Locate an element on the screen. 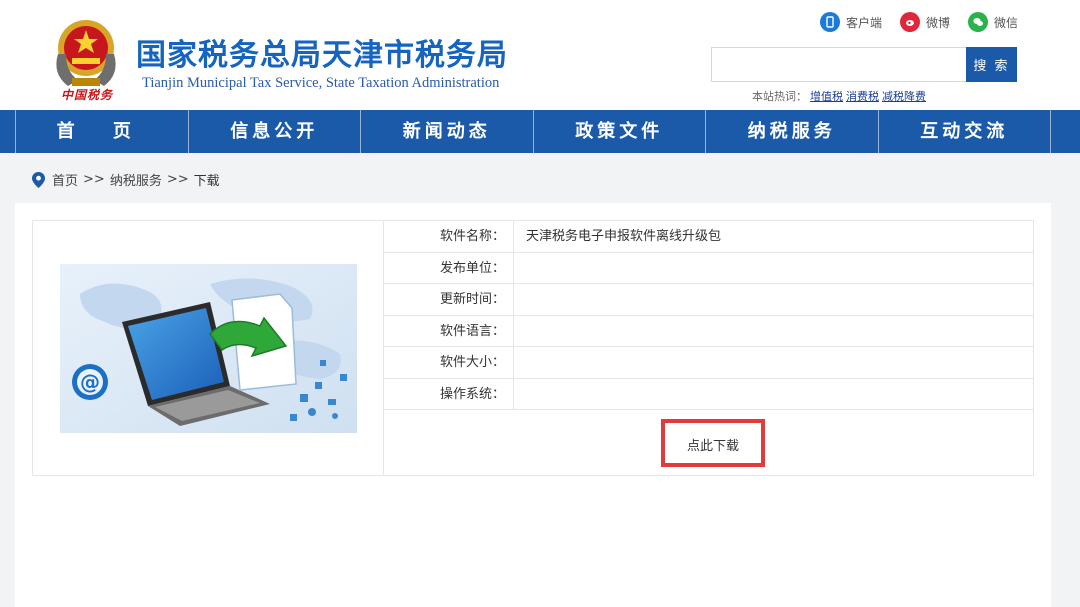  search-button: 搜 索 is located at coordinates (991, 64).